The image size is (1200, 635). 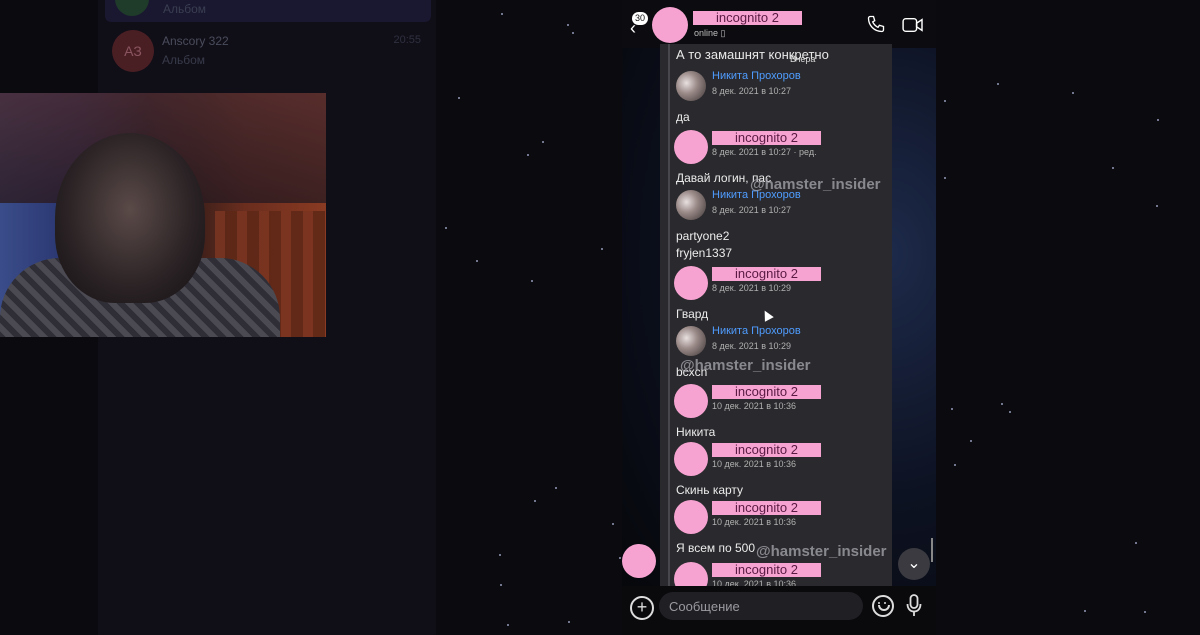 I want to click on message-line: Никита, so click(x=696, y=432).